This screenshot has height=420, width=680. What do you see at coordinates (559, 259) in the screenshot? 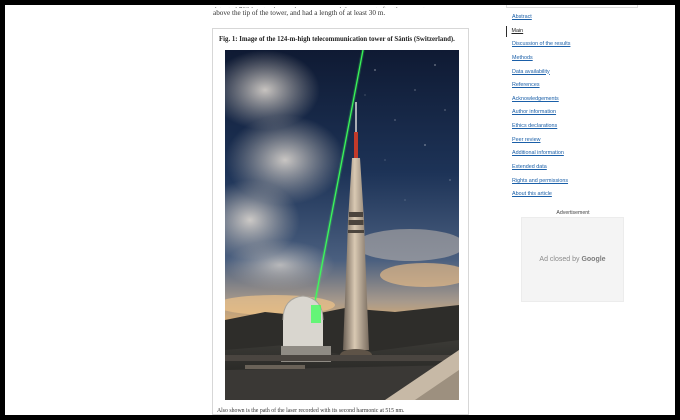
I see `ad-closed-prefix: Ad closed by` at bounding box center [559, 259].